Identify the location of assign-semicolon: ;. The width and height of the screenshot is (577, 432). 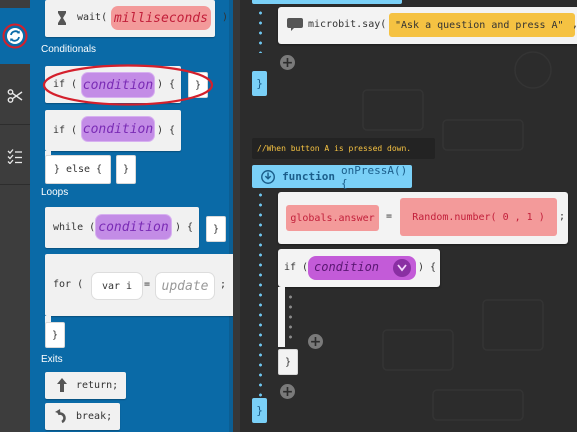
(562, 216).